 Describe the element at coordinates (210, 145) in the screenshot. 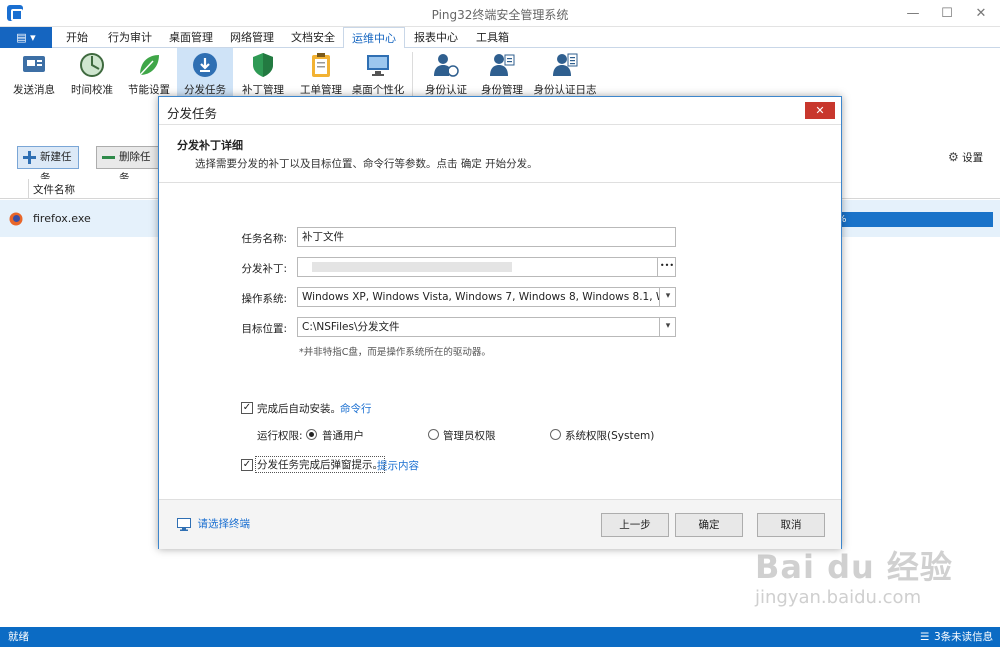

I see `dialog-header-title: 分发补丁详细` at that location.